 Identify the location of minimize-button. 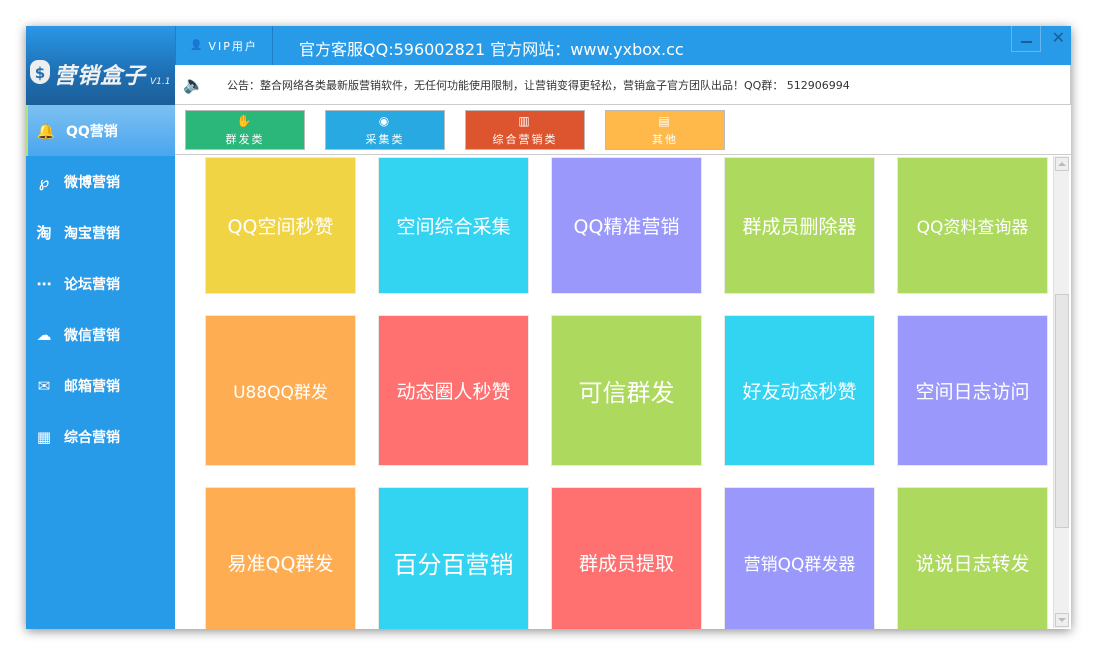
(1026, 39).